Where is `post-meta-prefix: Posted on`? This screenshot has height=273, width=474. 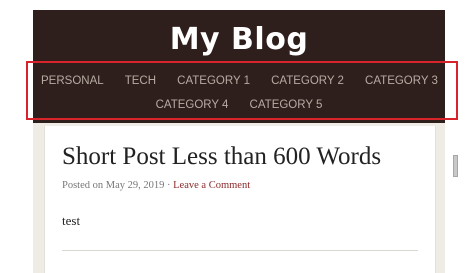
post-meta-prefix: Posted on is located at coordinates (84, 185).